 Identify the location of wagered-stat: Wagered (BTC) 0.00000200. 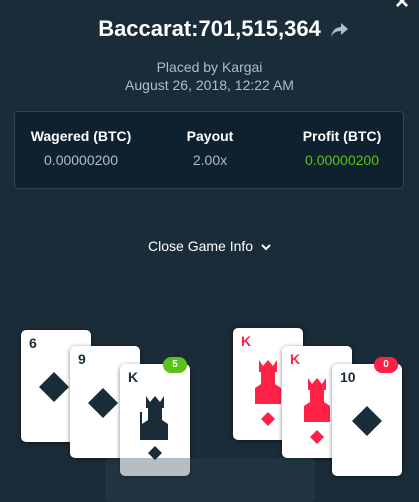
(81, 148).